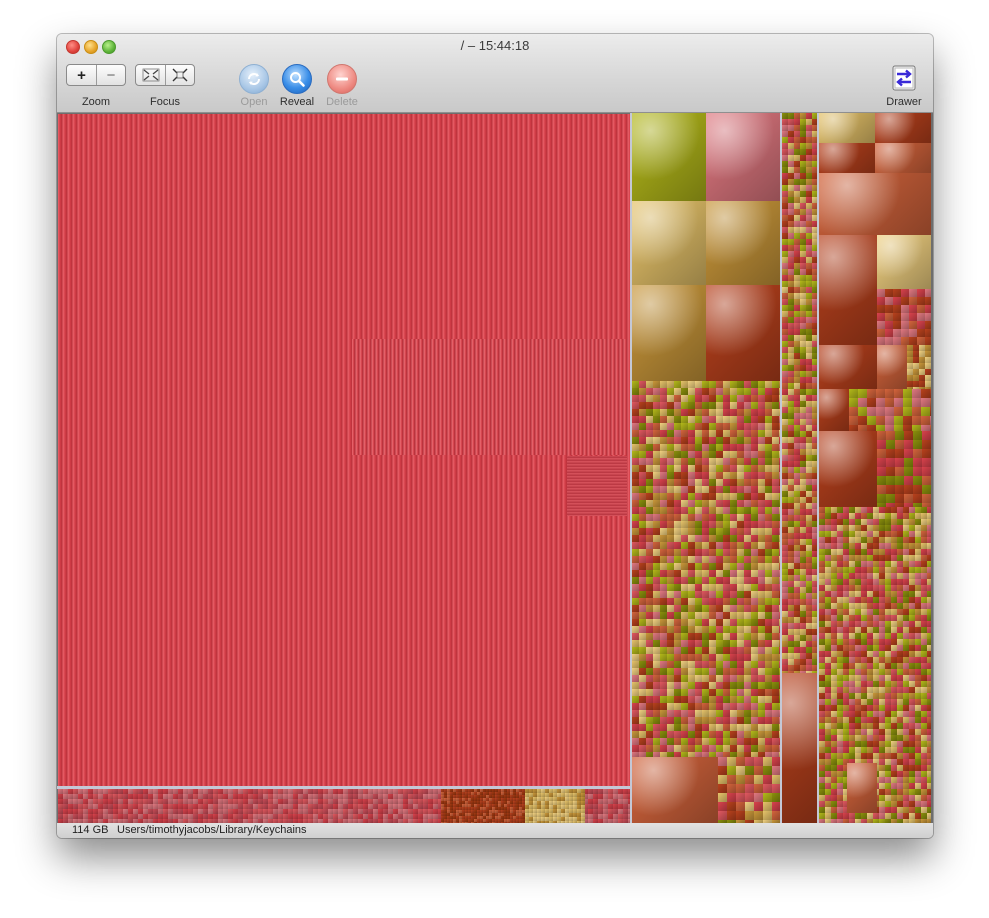  I want to click on delete-tool: Delete, so click(342, 86).